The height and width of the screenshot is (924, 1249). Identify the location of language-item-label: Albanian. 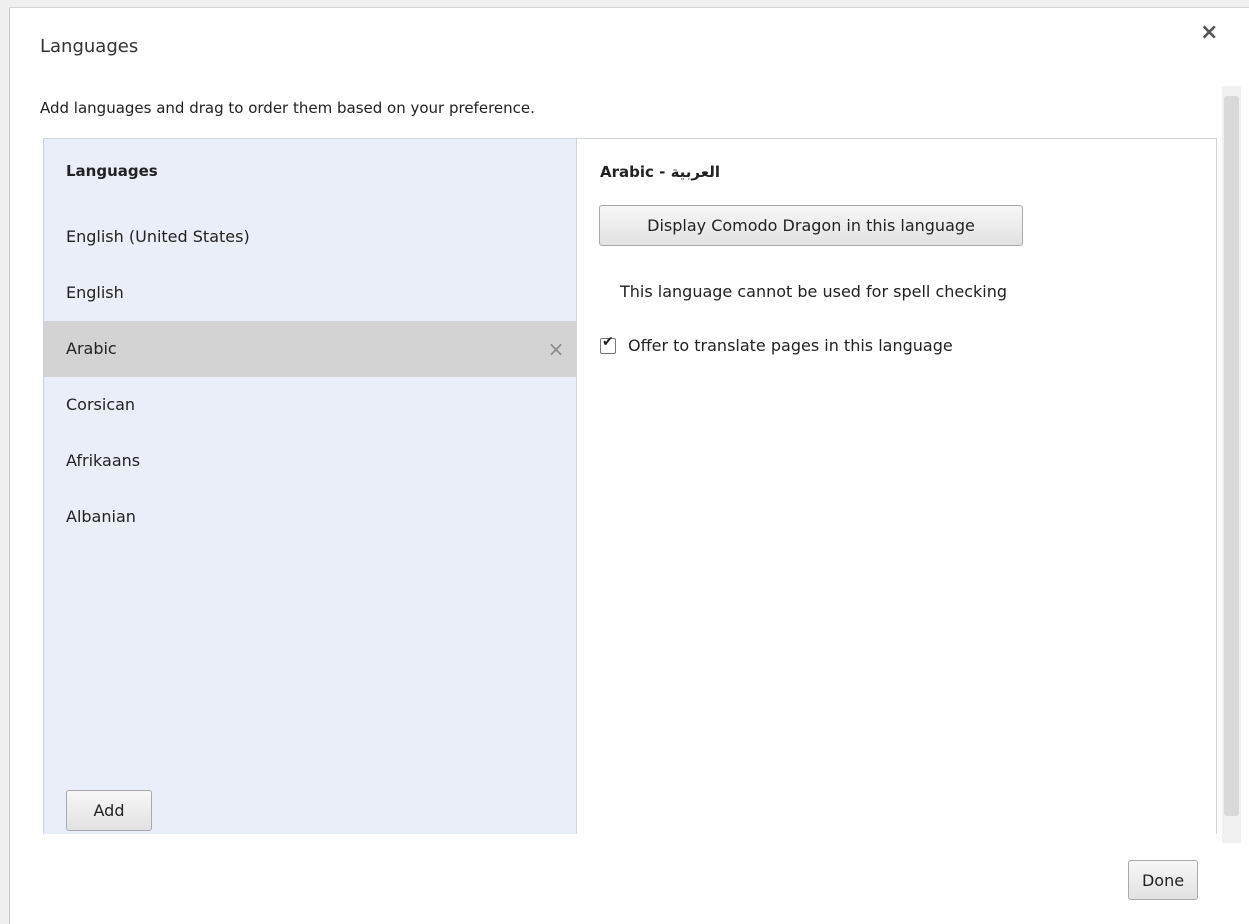
(101, 516).